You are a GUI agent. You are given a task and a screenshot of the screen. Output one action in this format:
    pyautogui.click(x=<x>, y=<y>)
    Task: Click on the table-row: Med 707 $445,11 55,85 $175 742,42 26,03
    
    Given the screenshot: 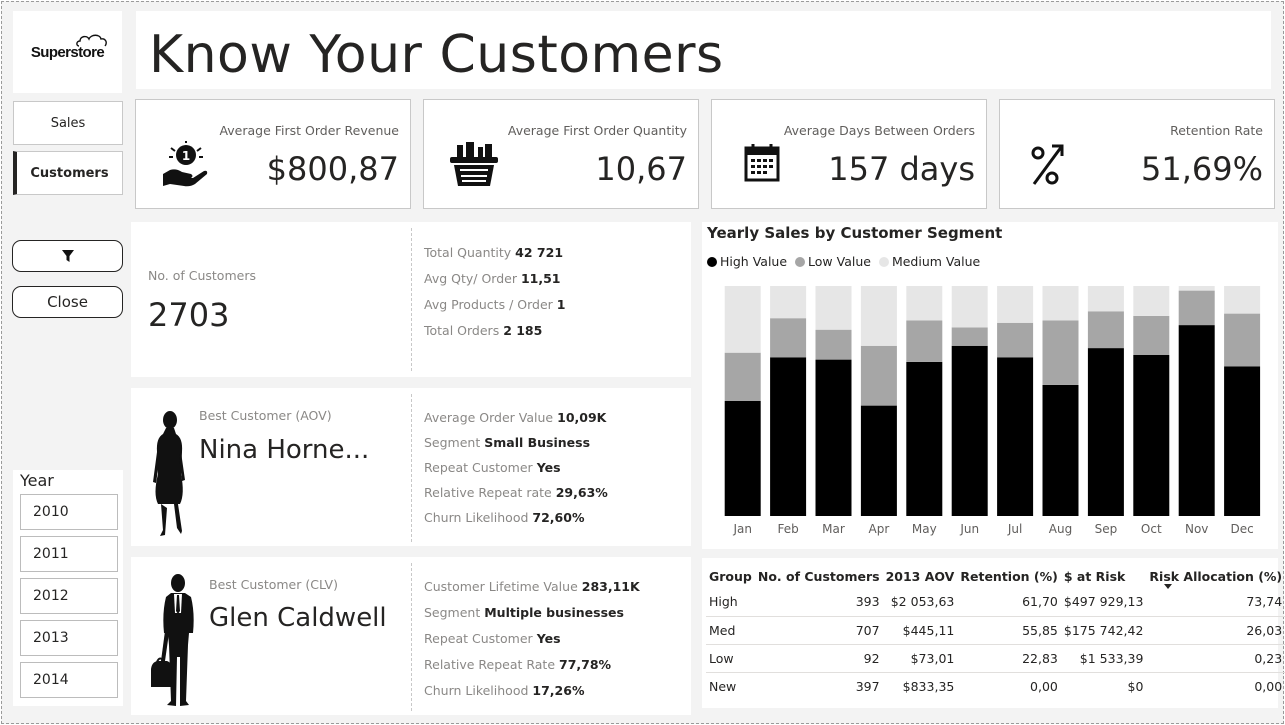 What is the action you would take?
    pyautogui.click(x=995, y=629)
    